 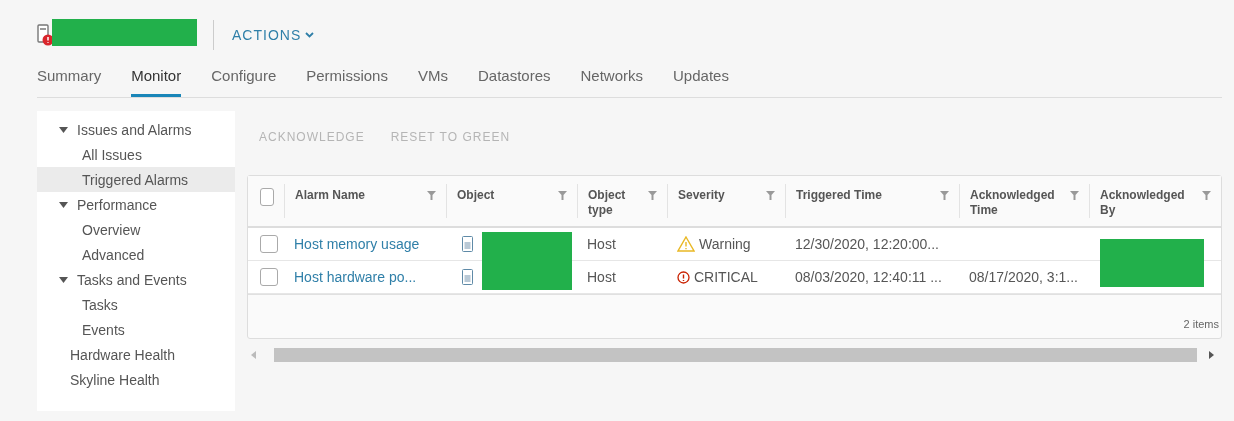 I want to click on chevron-icon, so click(x=310, y=35).